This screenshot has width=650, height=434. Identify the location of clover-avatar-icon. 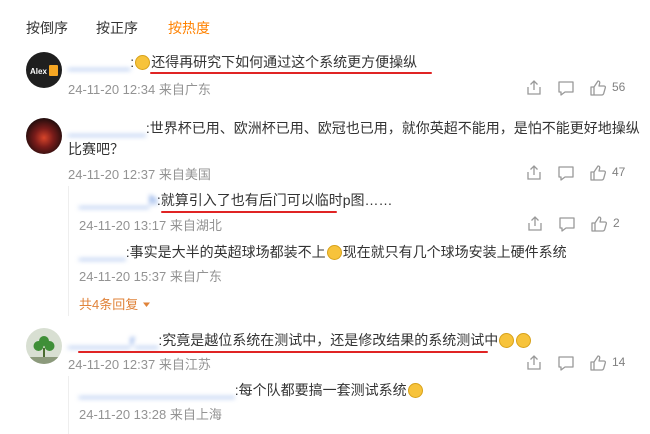
(44, 350).